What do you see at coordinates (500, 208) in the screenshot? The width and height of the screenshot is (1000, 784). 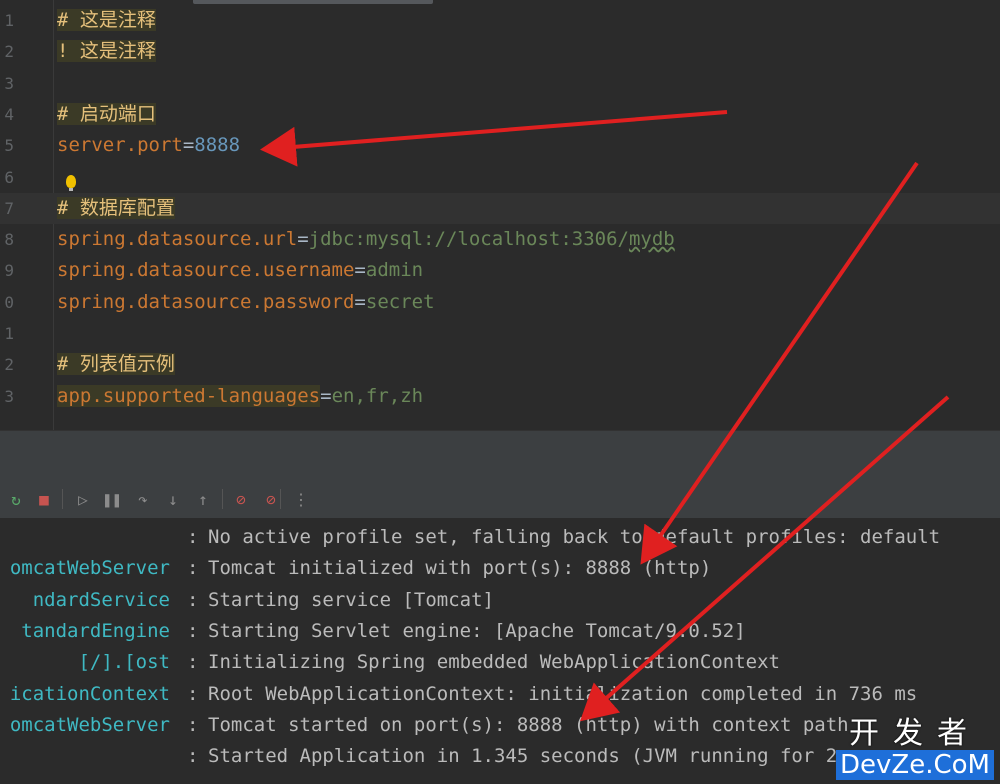 I see `code-line: 7 # 数据库配置` at bounding box center [500, 208].